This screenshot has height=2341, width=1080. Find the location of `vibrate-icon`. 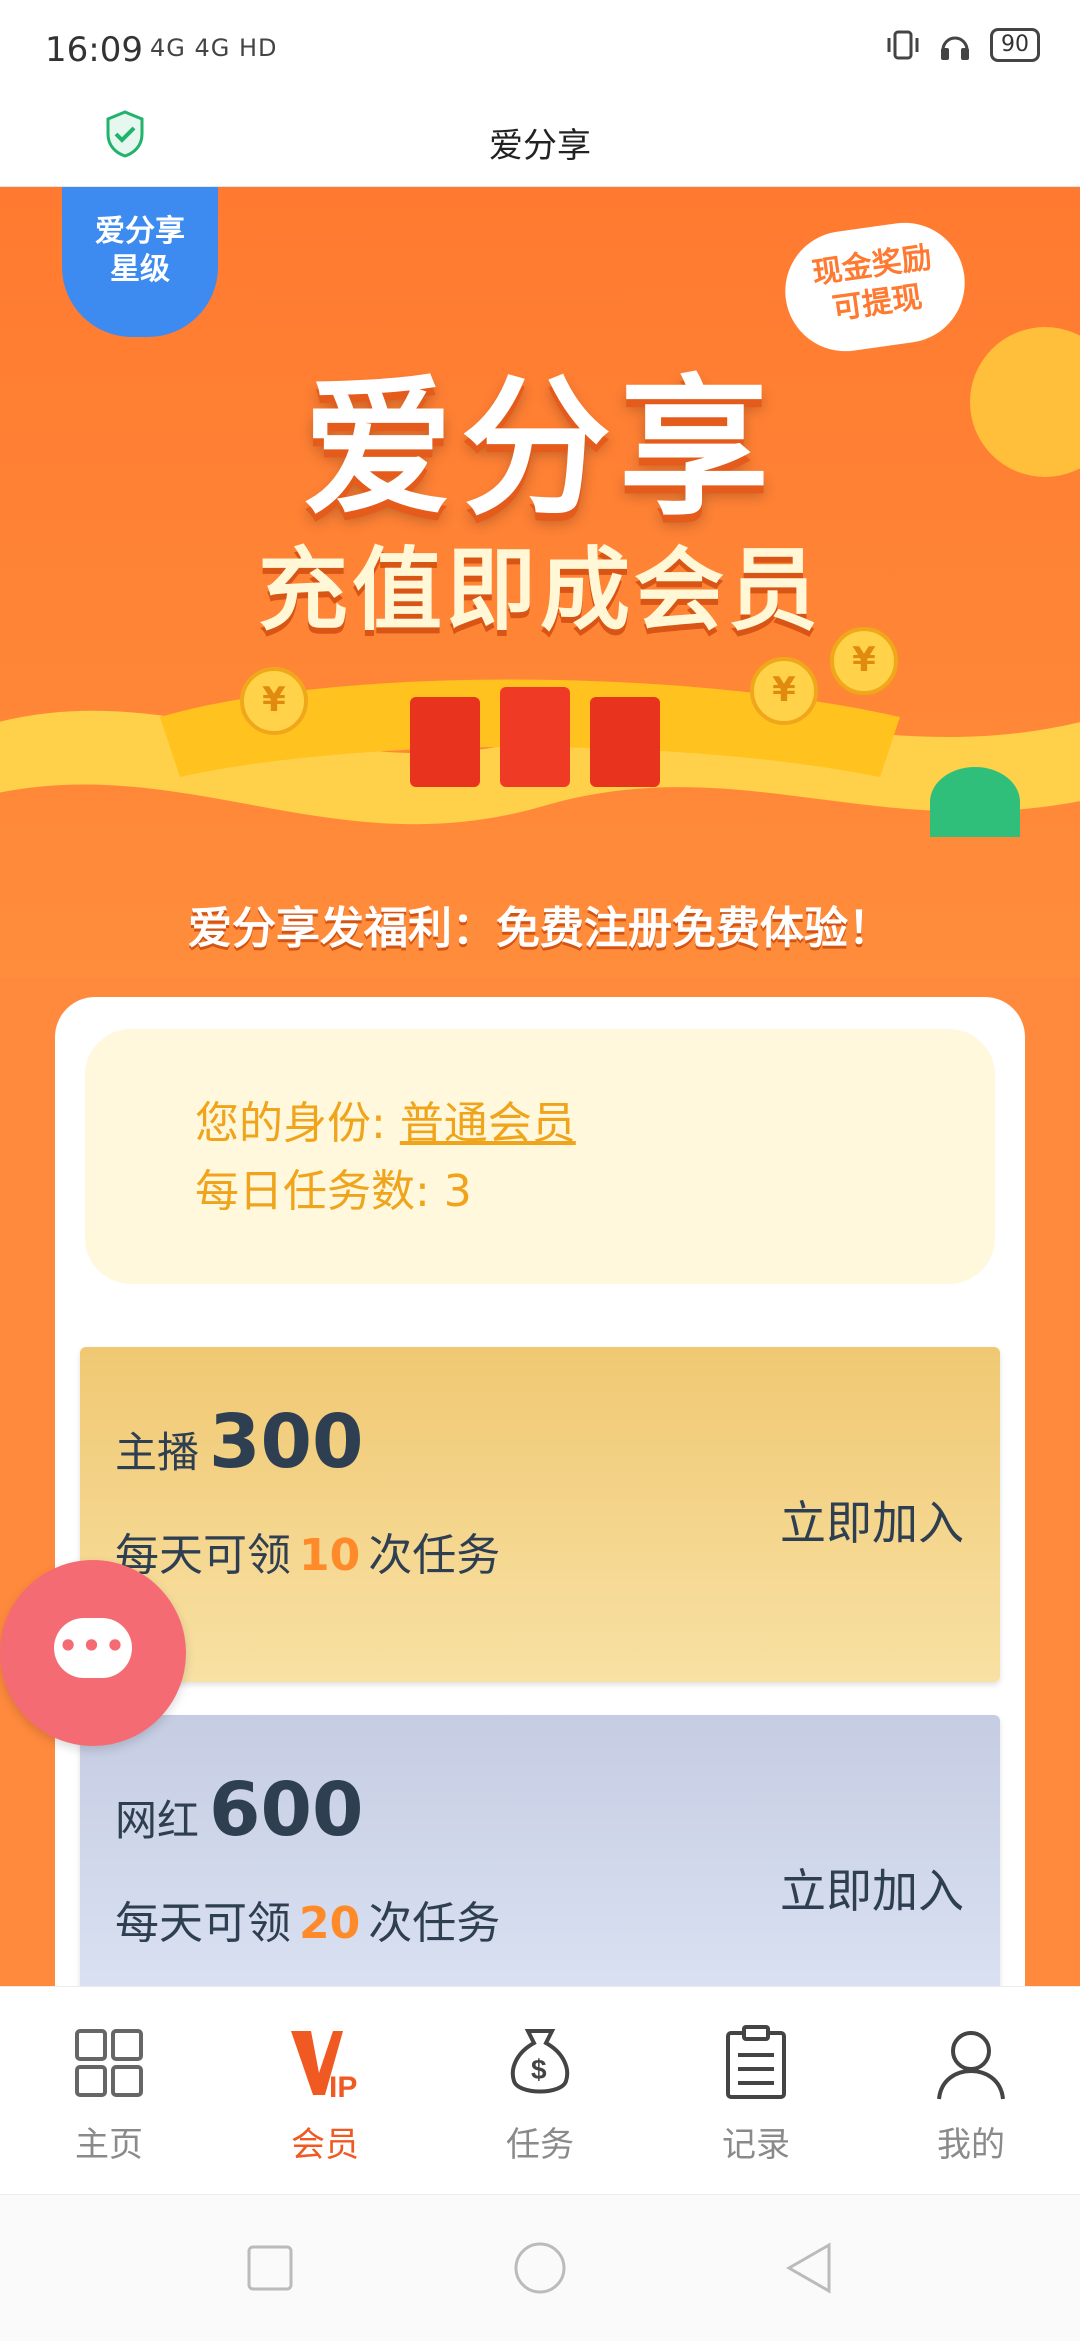

vibrate-icon is located at coordinates (903, 45).